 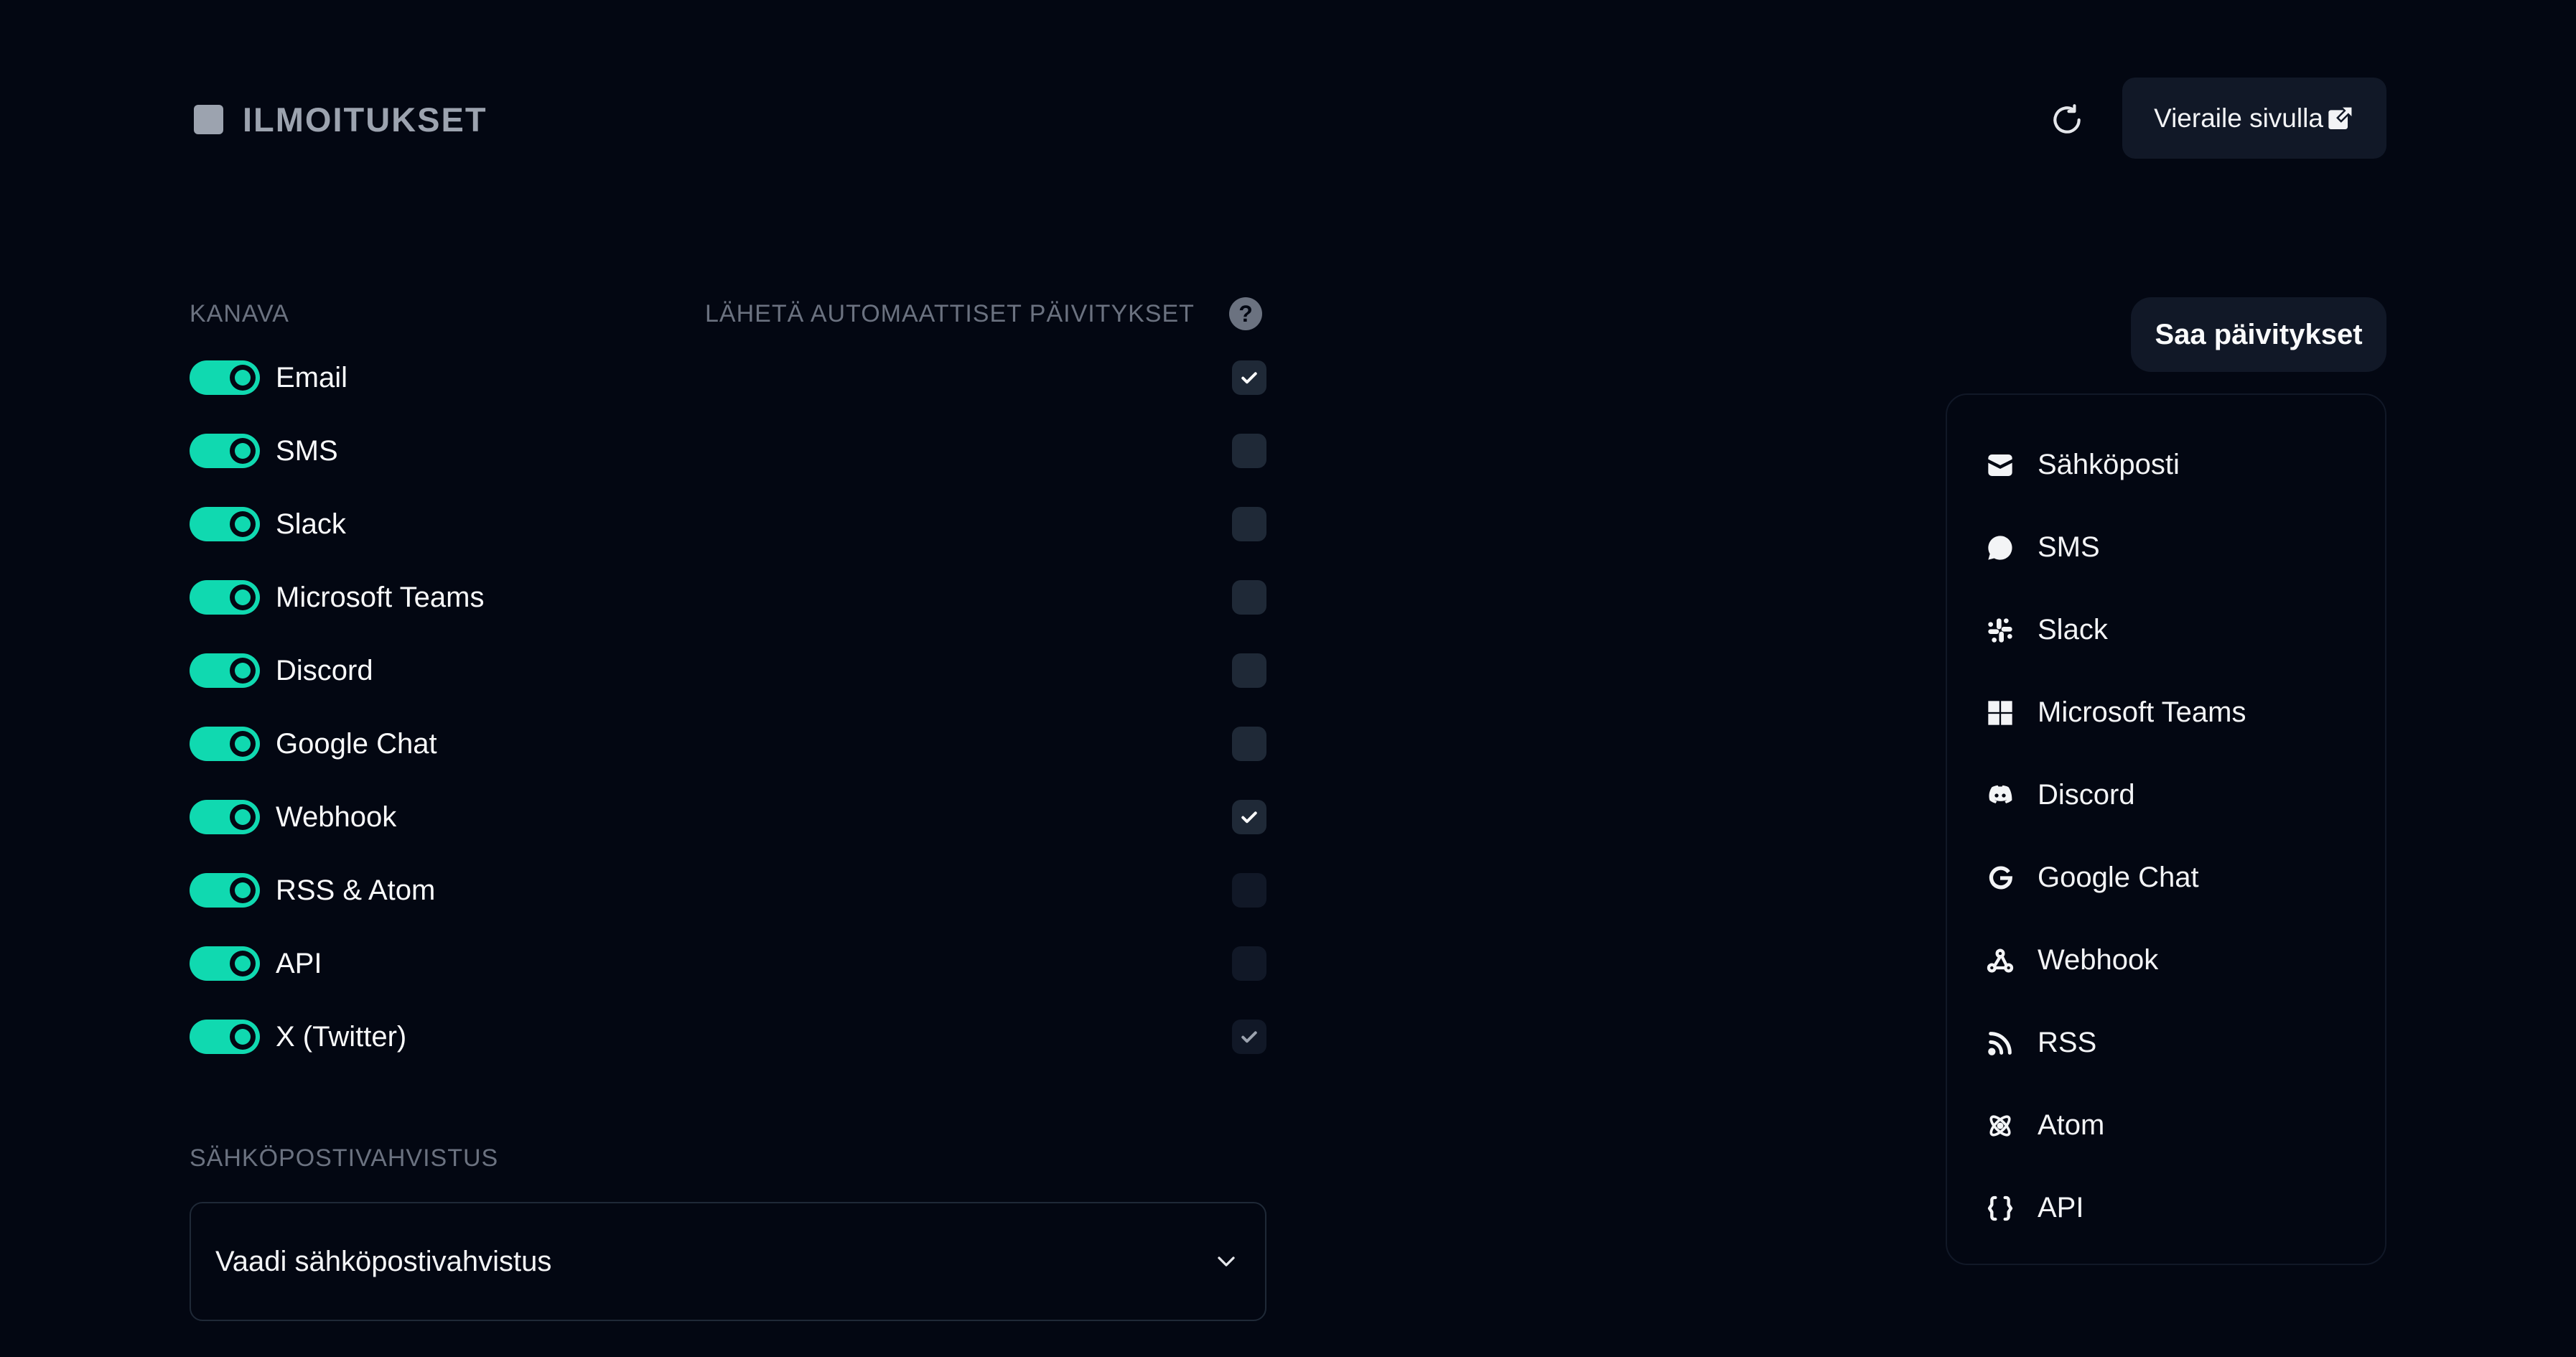 I want to click on get-updates-button: Saa päivitykset, so click(x=2258, y=334).